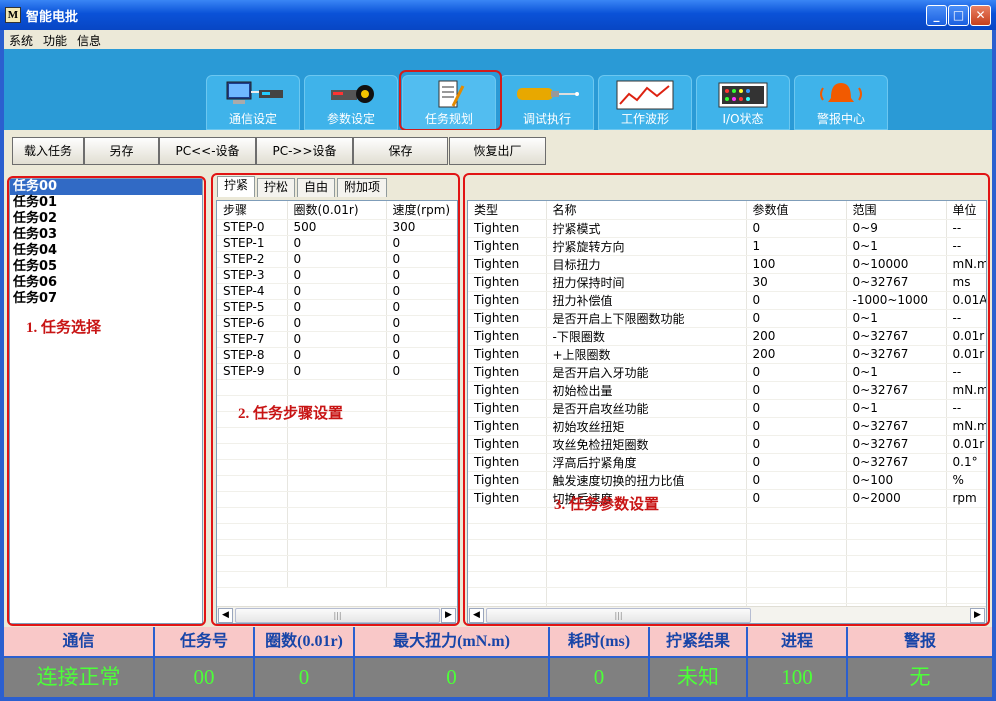 The width and height of the screenshot is (996, 701). Describe the element at coordinates (450, 100) in the screenshot. I see `active-tab-highlight` at that location.